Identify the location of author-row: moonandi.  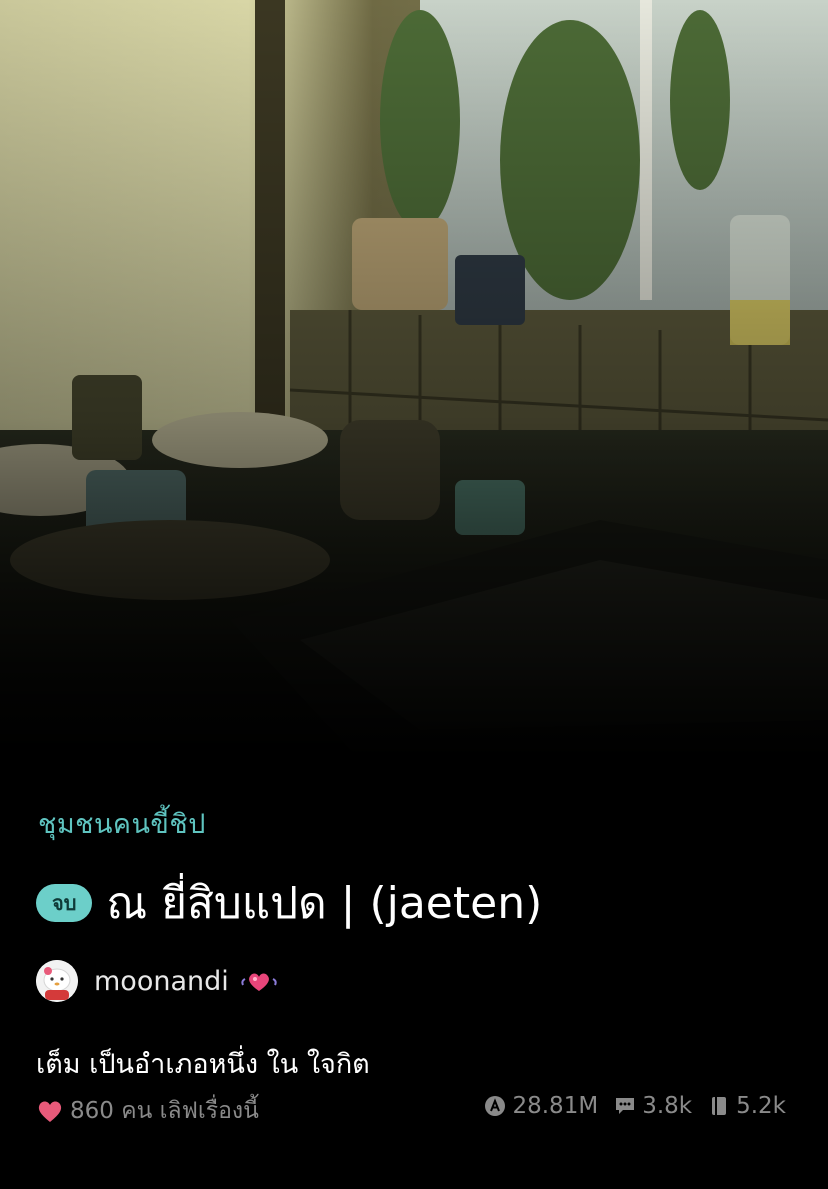
(157, 981).